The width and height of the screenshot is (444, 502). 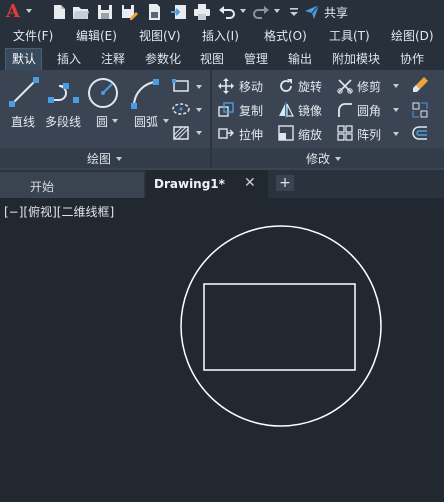 I want to click on draw-panel-expand-icon, so click(x=119, y=158).